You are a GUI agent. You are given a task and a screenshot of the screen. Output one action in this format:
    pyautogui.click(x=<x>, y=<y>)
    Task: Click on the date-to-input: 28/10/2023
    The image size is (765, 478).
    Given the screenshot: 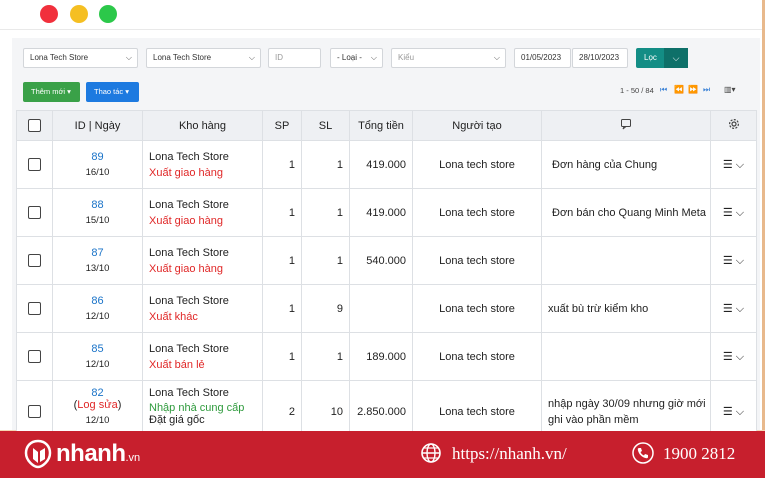 What is the action you would take?
    pyautogui.click(x=600, y=58)
    